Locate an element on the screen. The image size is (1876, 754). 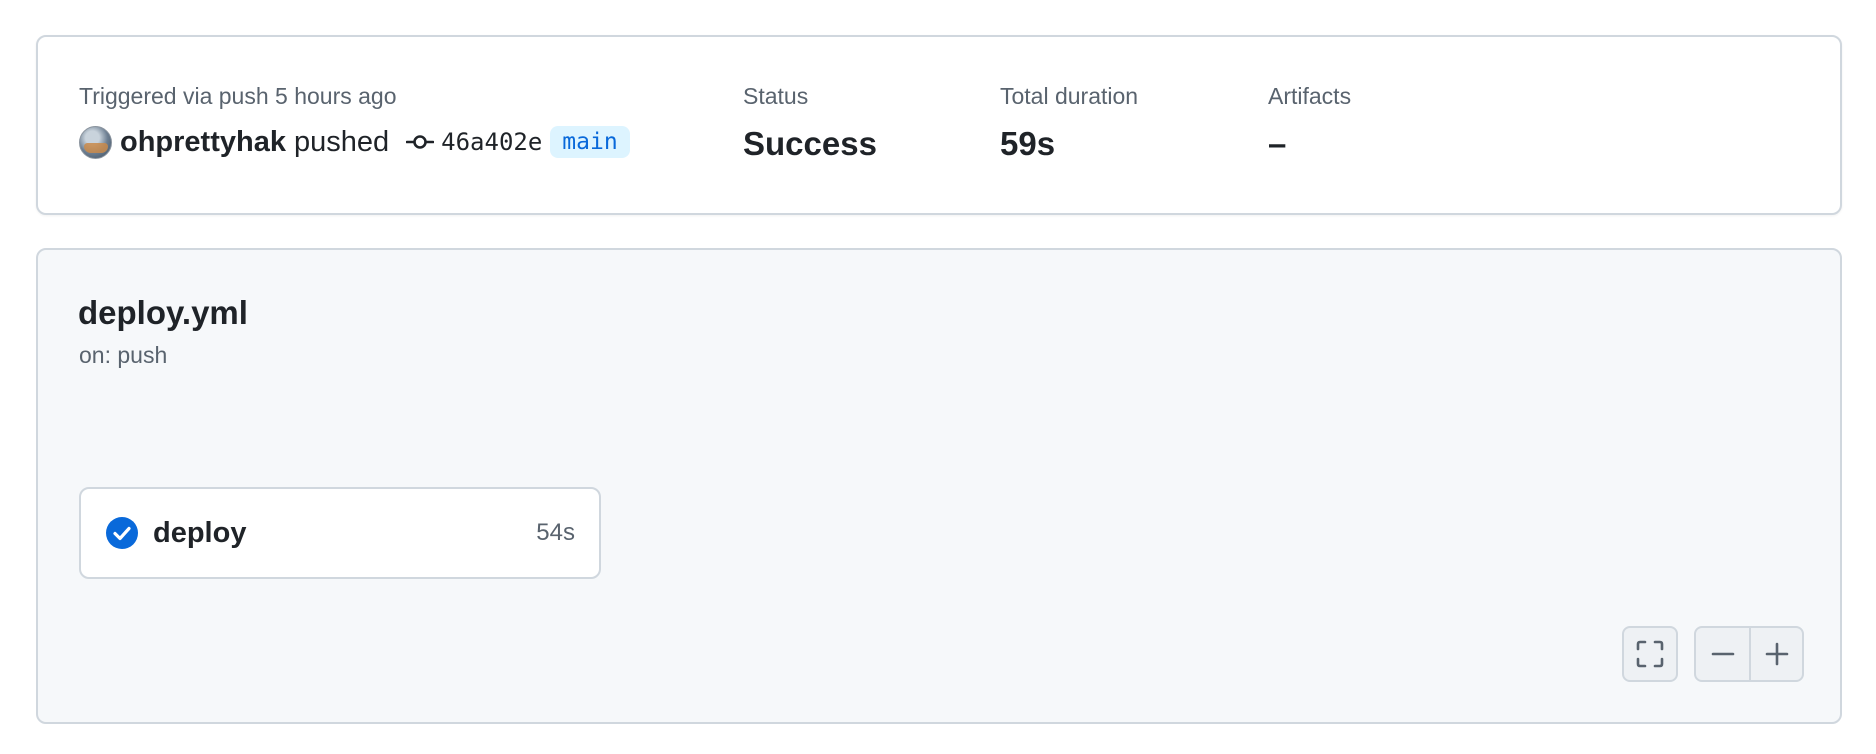
zoom-out-button is located at coordinates (1722, 654).